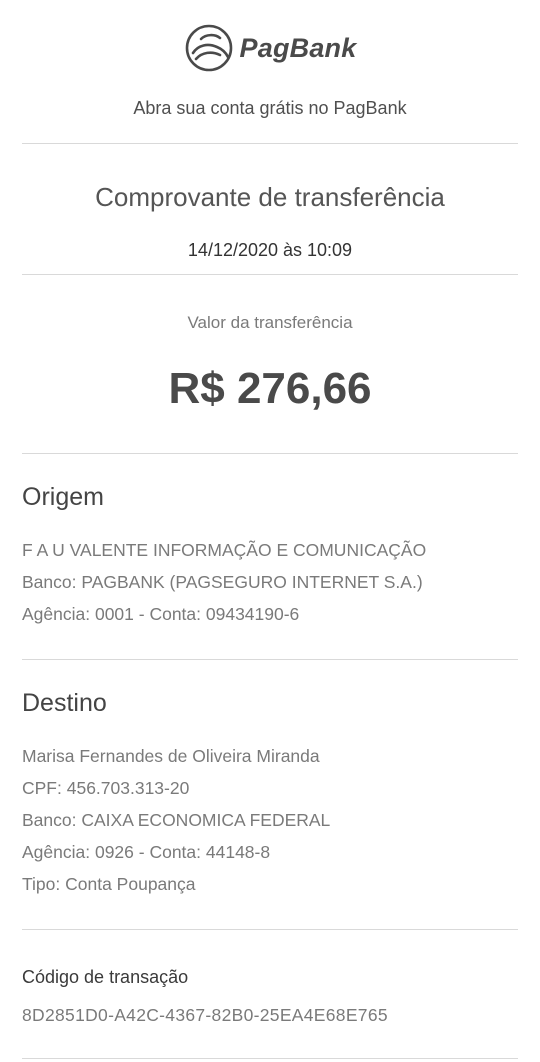  I want to click on destination-account-type: Tipo: Conta Poupança, so click(109, 884).